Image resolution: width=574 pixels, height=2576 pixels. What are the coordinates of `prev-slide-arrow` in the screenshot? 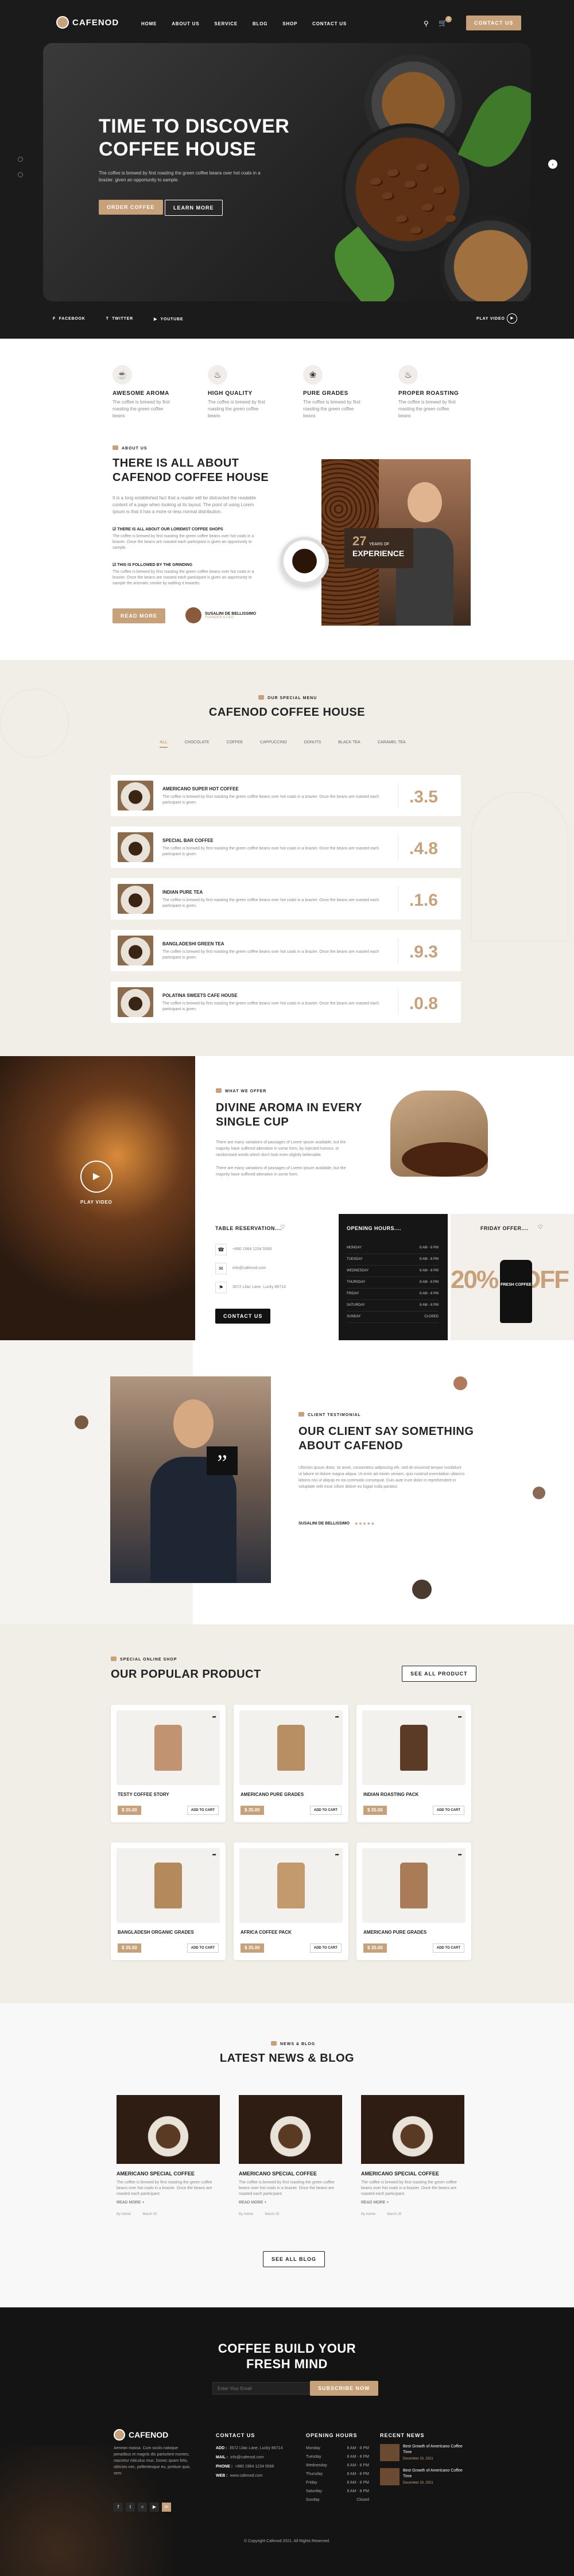 It's located at (20, 159).